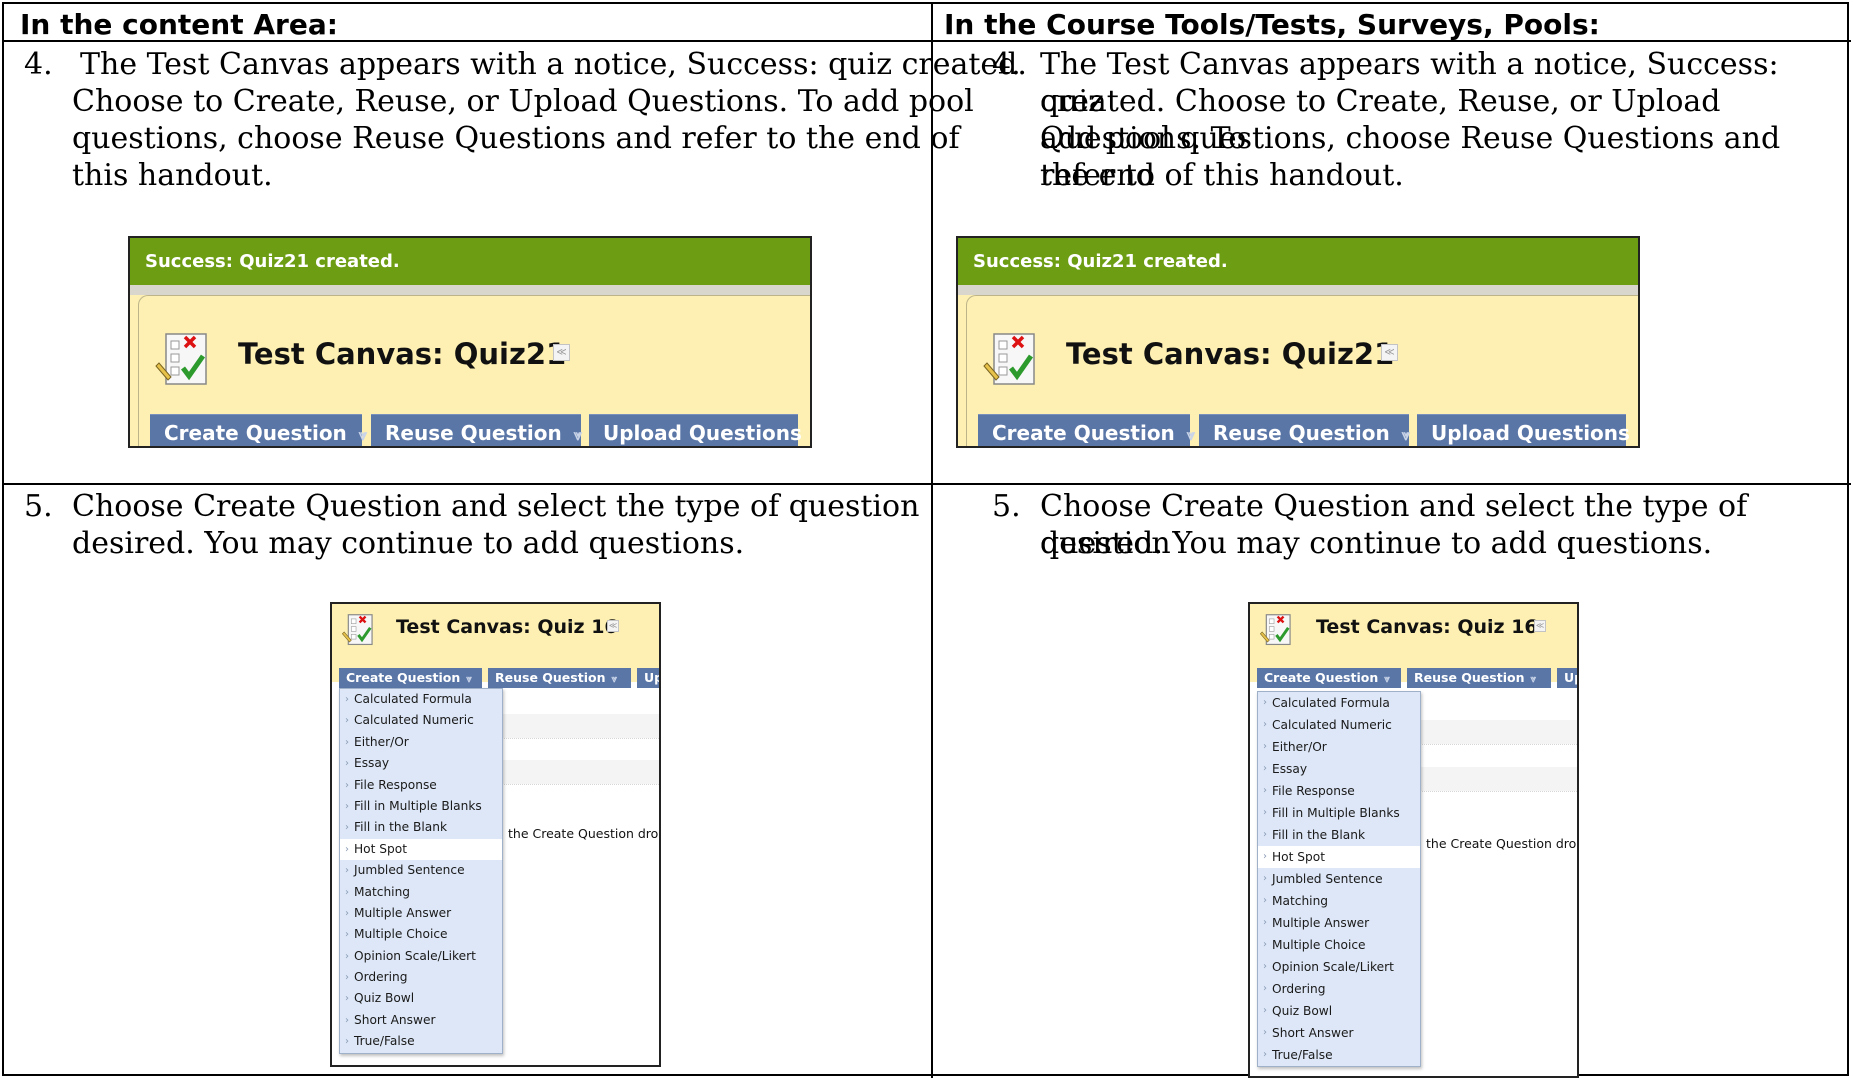 This screenshot has width=1853, height=1078. What do you see at coordinates (1230, 354) in the screenshot?
I see `canvas-title: Test Canvas: Quiz21` at bounding box center [1230, 354].